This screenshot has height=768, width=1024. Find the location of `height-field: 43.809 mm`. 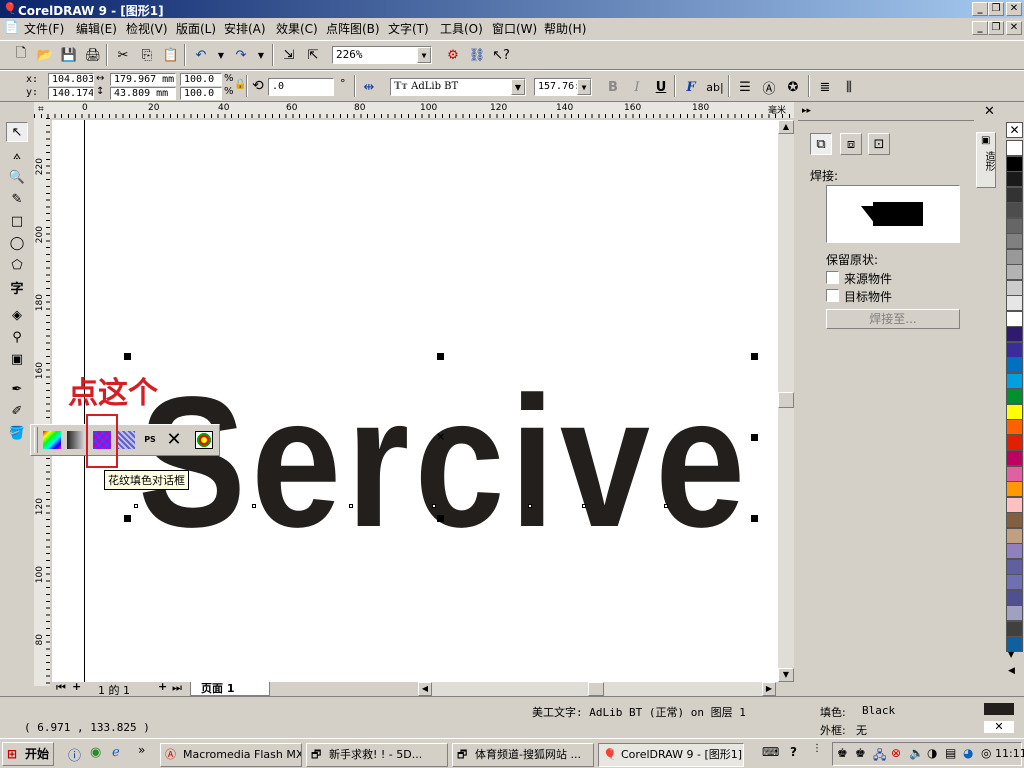

height-field: 43.809 mm is located at coordinates (143, 93).